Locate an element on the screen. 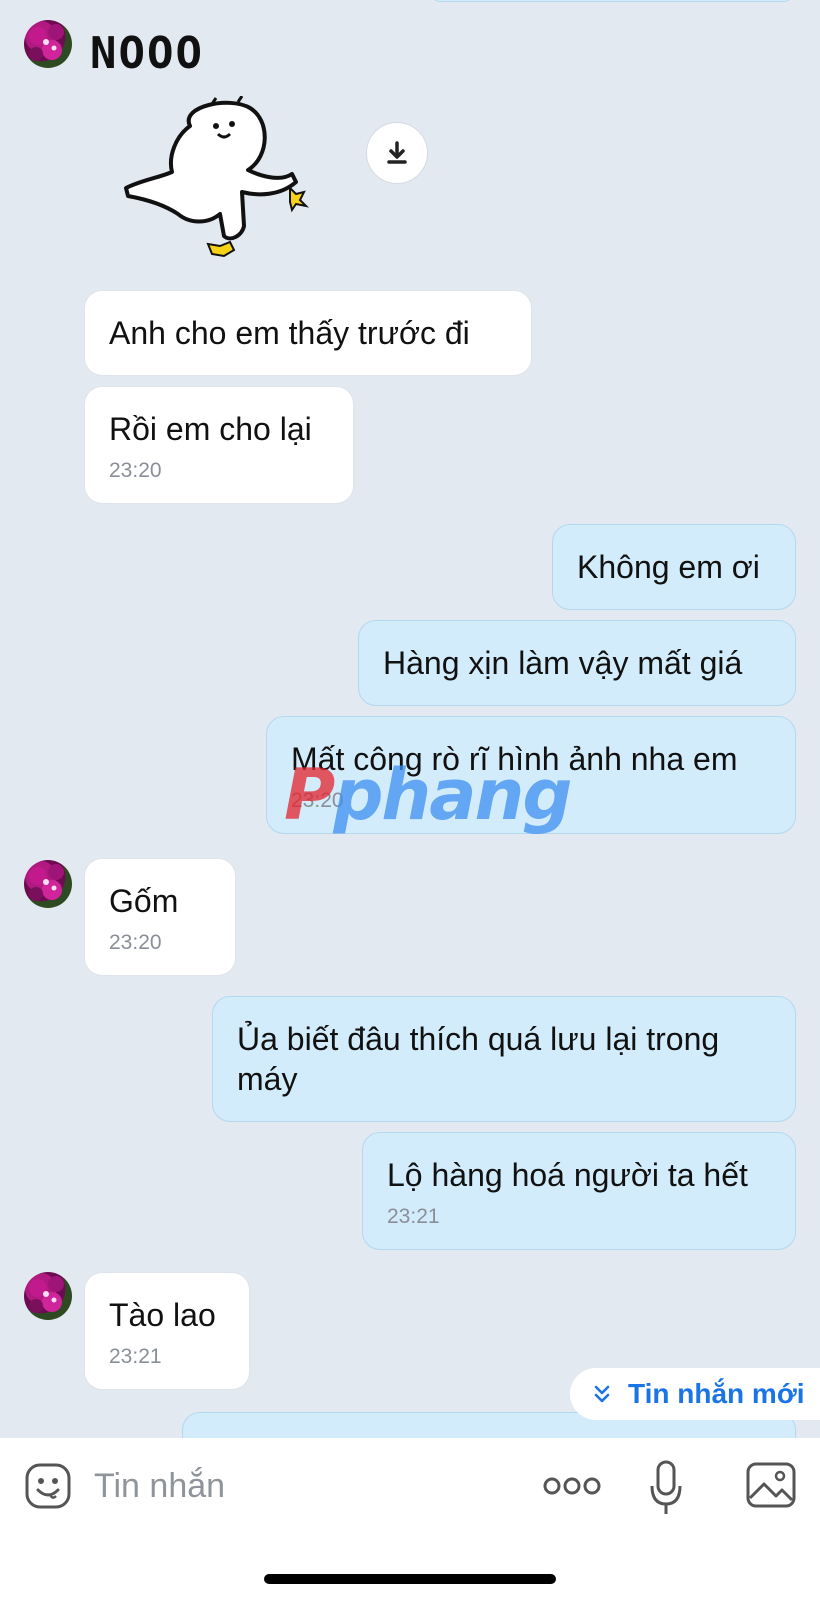 This screenshot has width=820, height=1600. message-composer: Tin nhắn is located at coordinates (410, 1519).